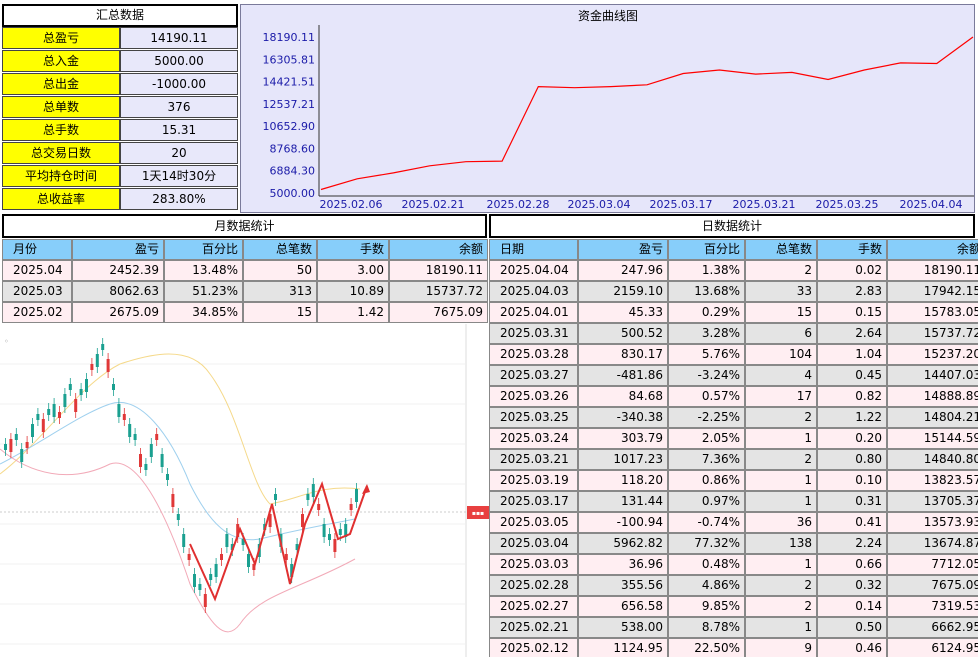 This screenshot has width=978, height=657. What do you see at coordinates (533, 270) in the screenshot?
I see `table-cell: 2025.04.04` at bounding box center [533, 270].